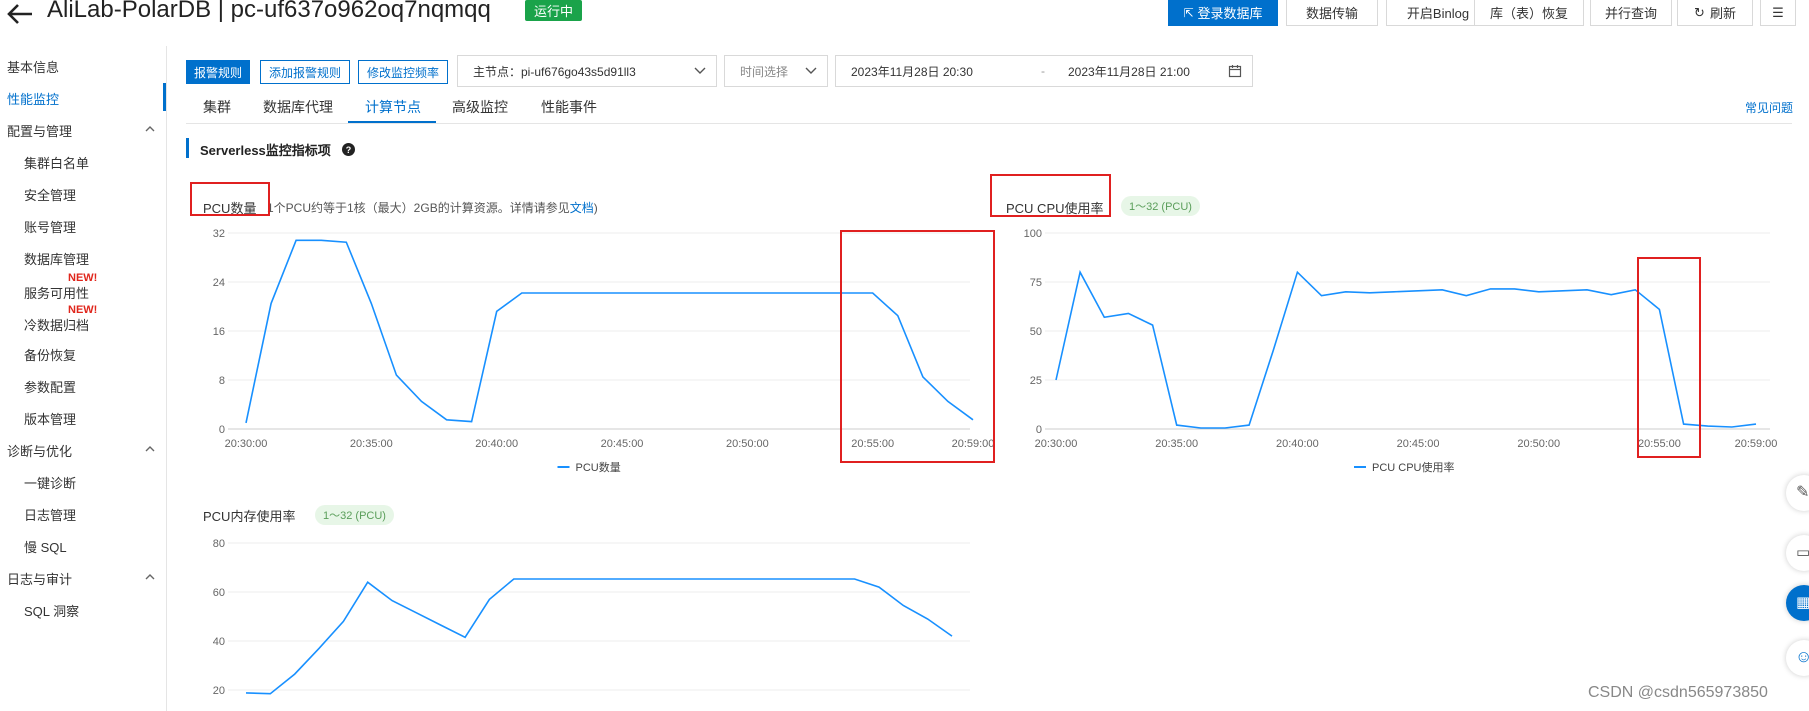 Image resolution: width=1809 pixels, height=711 pixels. What do you see at coordinates (219, 691) in the screenshot?
I see `y-tick-label: 20` at bounding box center [219, 691].